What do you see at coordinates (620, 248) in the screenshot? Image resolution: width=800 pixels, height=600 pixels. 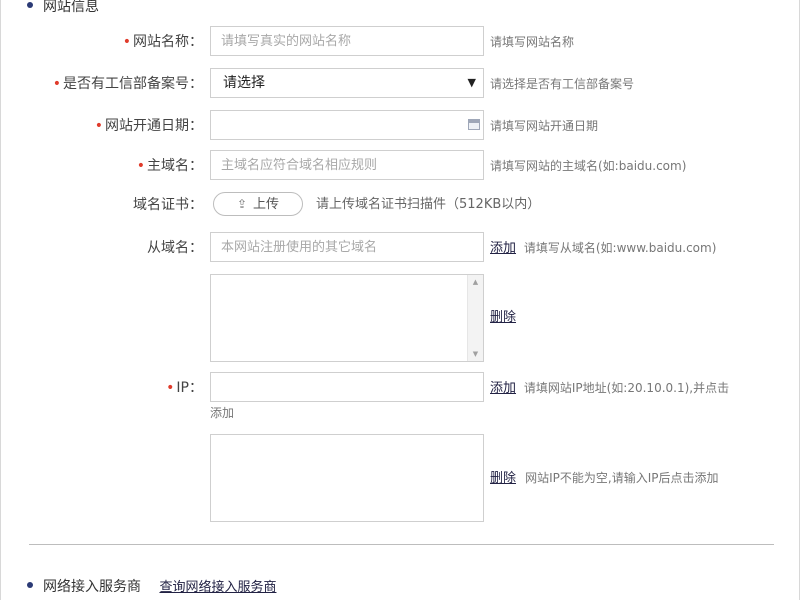 I see `sub-domain-hint: 请填写从域名(如:www.baidu.com)` at bounding box center [620, 248].